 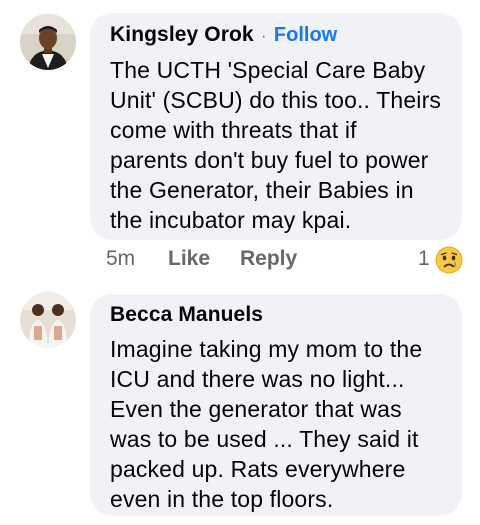 What do you see at coordinates (268, 259) in the screenshot?
I see `reply-button: Reply` at bounding box center [268, 259].